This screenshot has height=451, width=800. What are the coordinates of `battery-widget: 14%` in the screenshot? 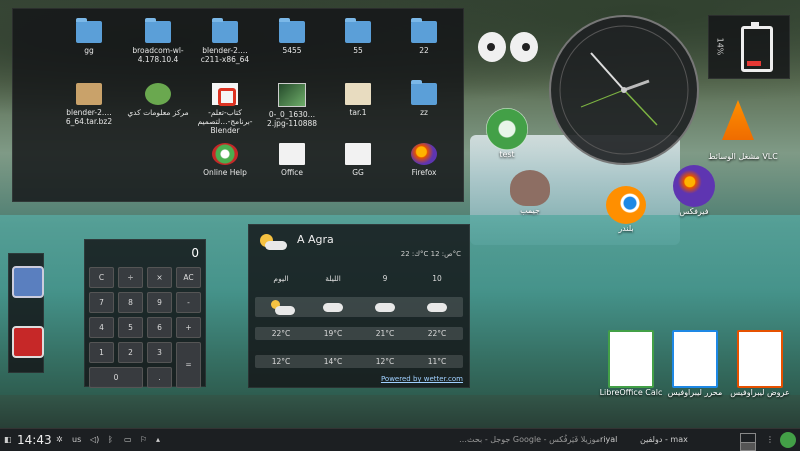 It's located at (749, 47).